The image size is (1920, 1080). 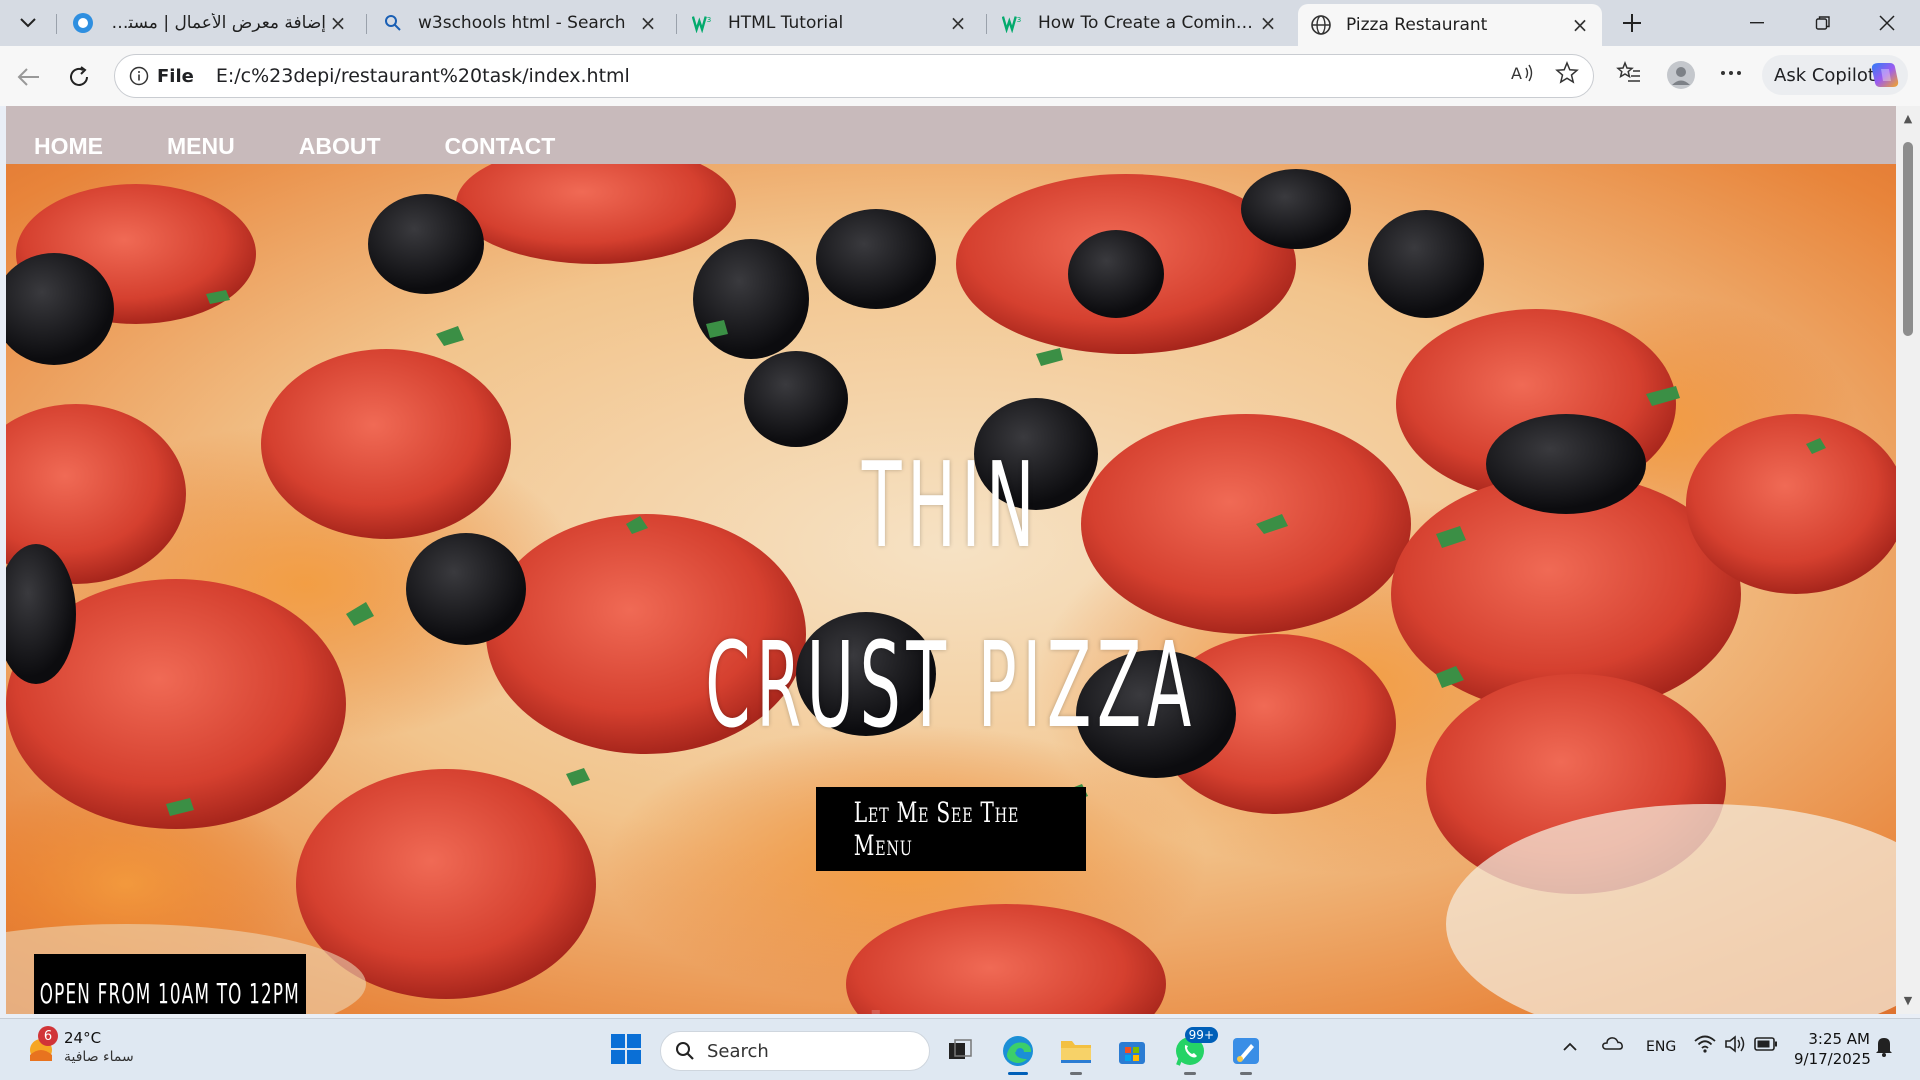 I want to click on settings-more-button, so click(x=1731, y=73).